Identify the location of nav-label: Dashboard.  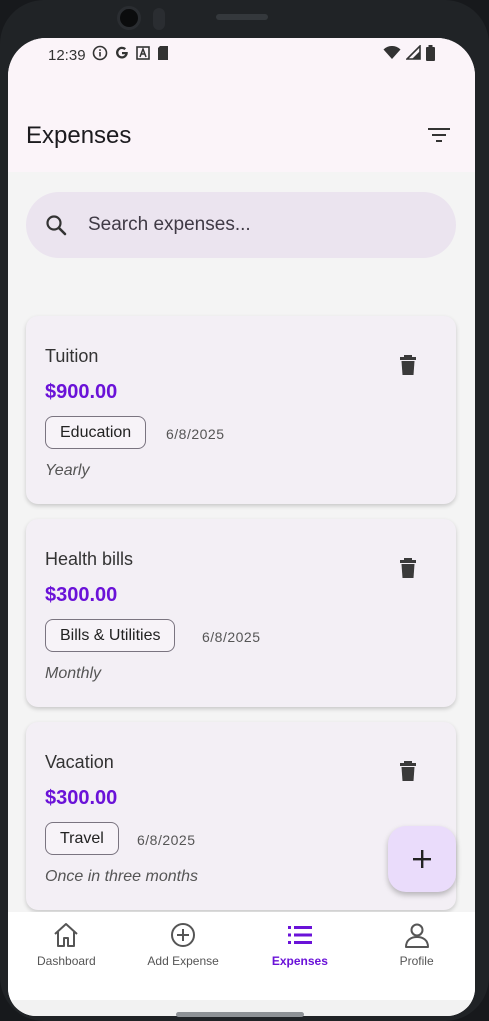
(66, 961).